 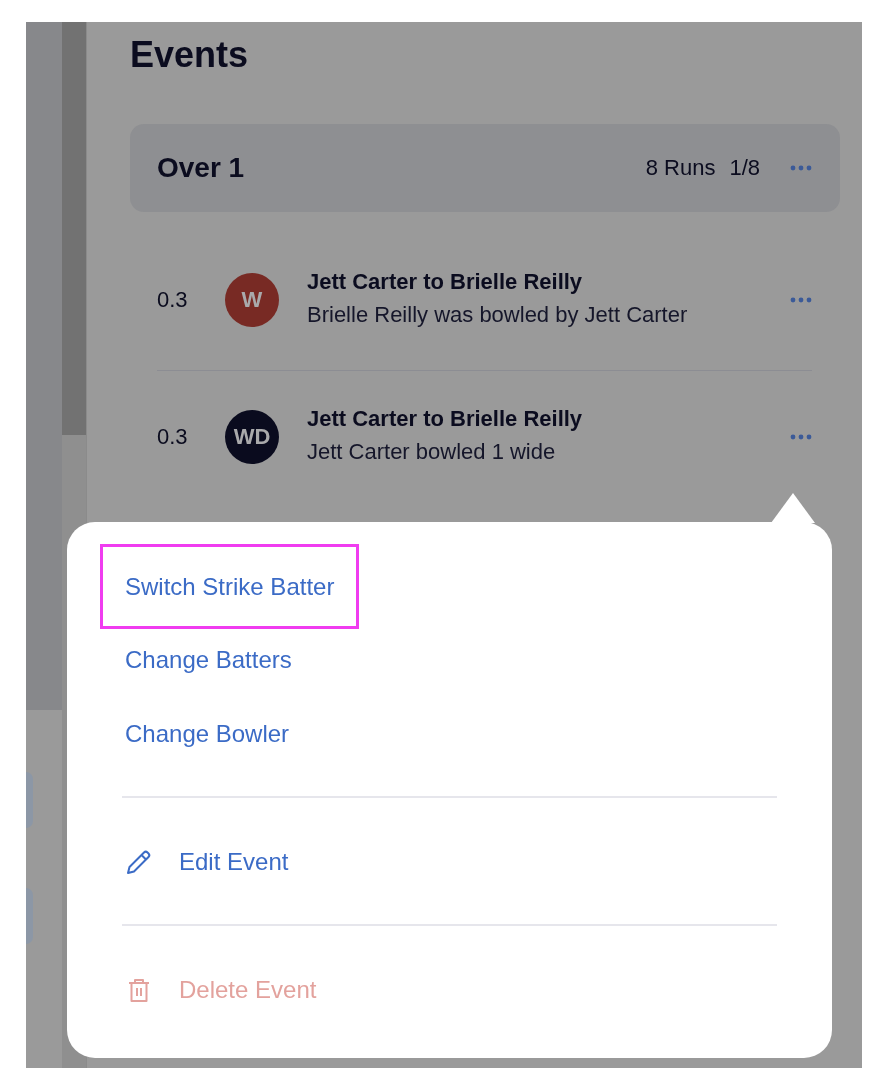 I want to click on menu-item: Switch Strike Batter, so click(x=230, y=586).